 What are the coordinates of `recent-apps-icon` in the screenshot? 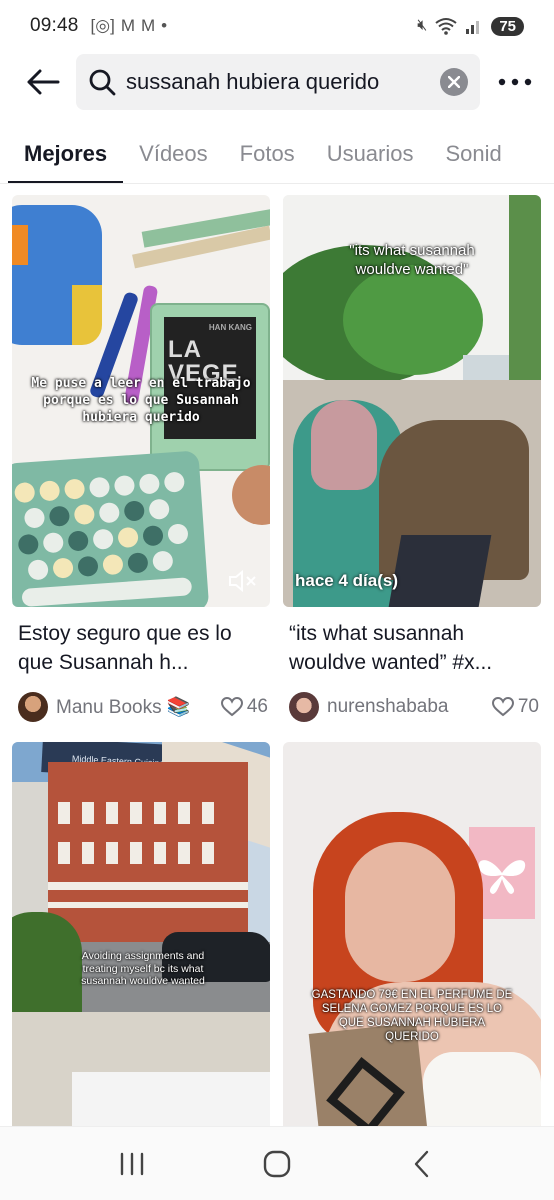 It's located at (132, 1163).